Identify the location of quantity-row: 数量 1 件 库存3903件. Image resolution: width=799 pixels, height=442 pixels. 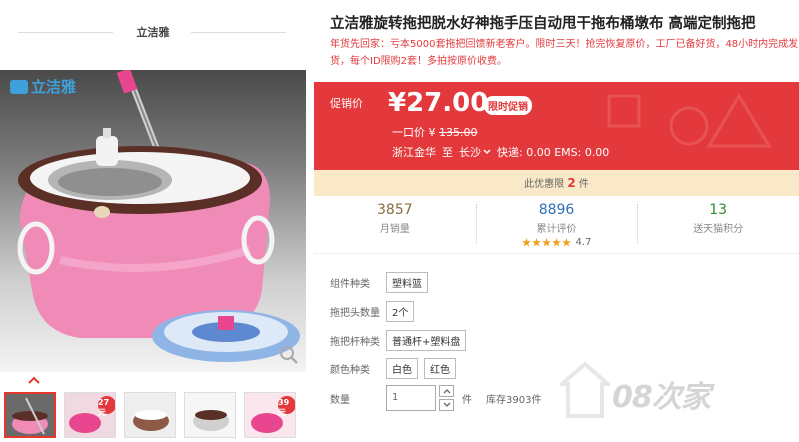
(435, 398).